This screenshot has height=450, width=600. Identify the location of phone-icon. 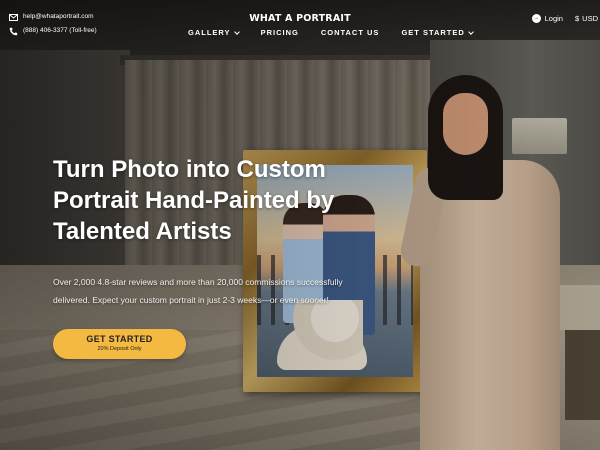
(13, 31).